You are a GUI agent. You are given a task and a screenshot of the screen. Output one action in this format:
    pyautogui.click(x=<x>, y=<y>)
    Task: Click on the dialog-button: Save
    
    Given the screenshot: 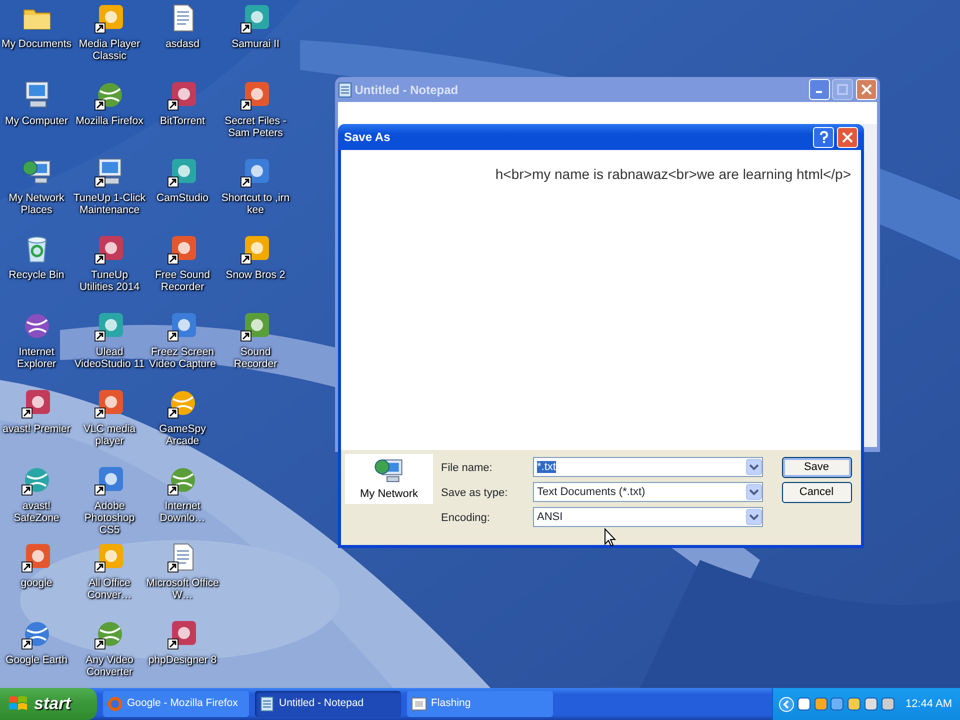 What is the action you would take?
    pyautogui.click(x=817, y=467)
    